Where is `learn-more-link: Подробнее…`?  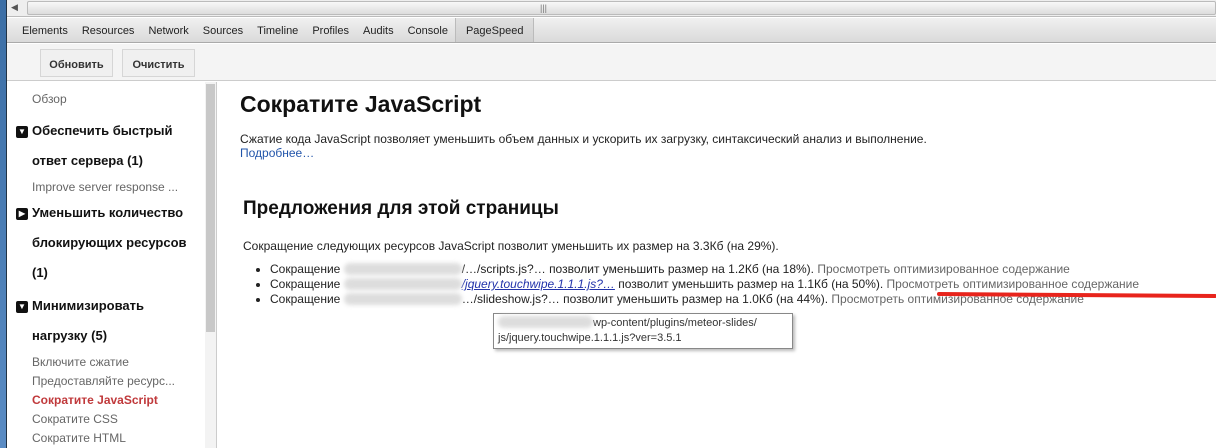
learn-more-link: Подробнее… is located at coordinates (728, 153).